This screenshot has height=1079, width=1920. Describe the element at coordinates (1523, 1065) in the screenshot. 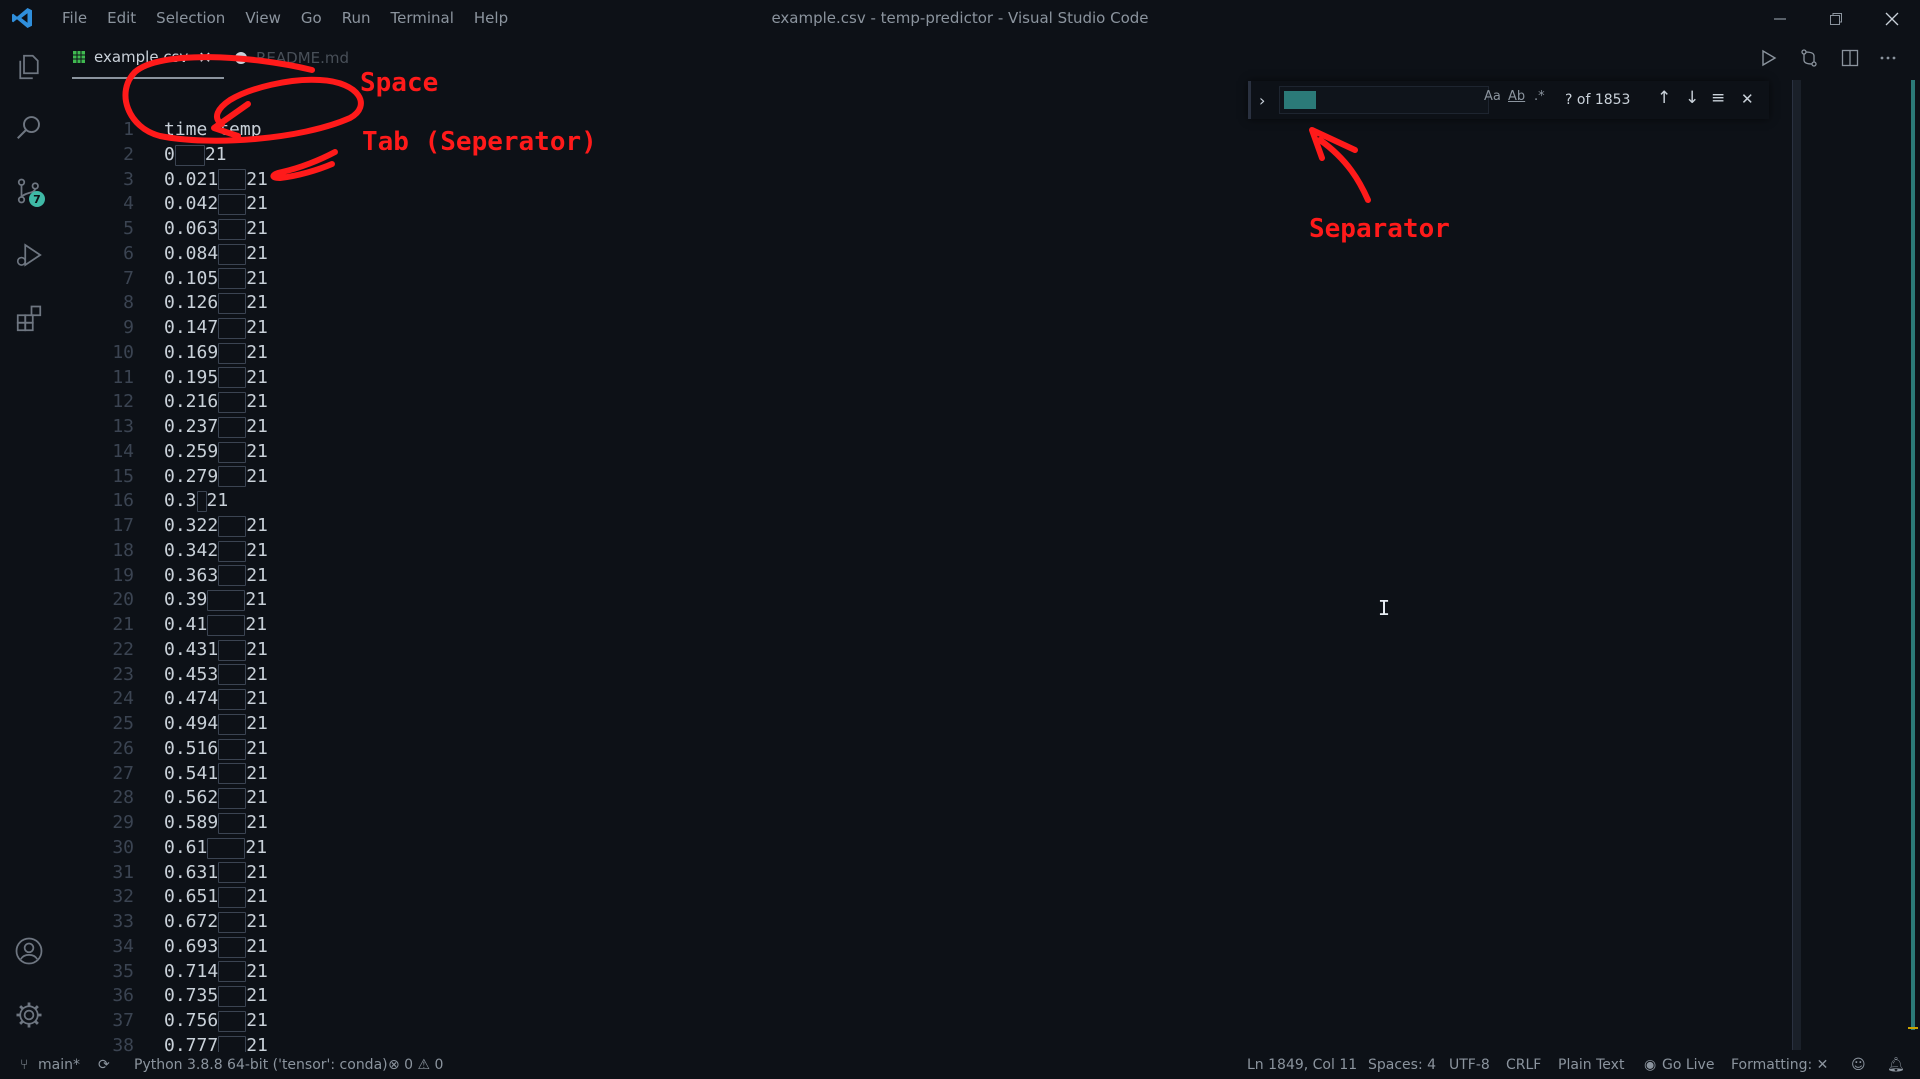

I see `end-of-line: CRLF` at that location.